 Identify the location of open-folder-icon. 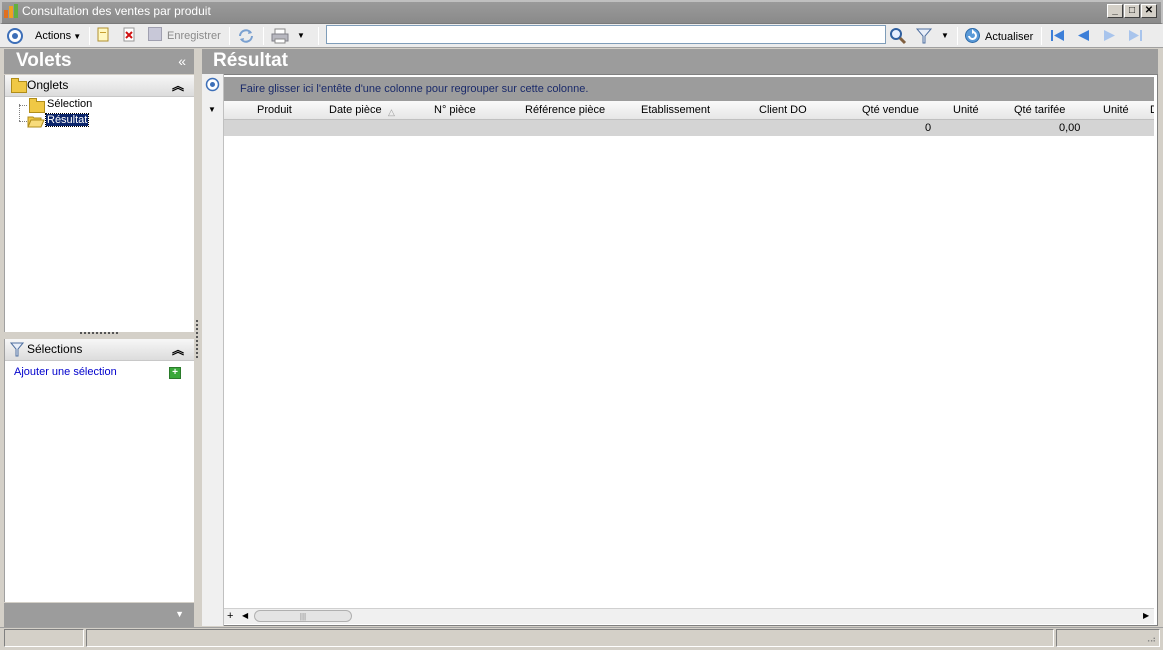
(36, 123).